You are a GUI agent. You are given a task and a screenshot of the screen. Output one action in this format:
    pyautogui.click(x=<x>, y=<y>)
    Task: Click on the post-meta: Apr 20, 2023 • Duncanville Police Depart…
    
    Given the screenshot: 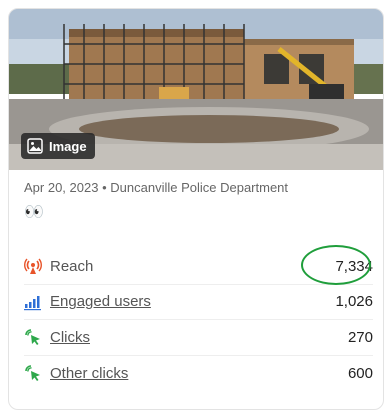 What is the action you would take?
    pyautogui.click(x=156, y=187)
    